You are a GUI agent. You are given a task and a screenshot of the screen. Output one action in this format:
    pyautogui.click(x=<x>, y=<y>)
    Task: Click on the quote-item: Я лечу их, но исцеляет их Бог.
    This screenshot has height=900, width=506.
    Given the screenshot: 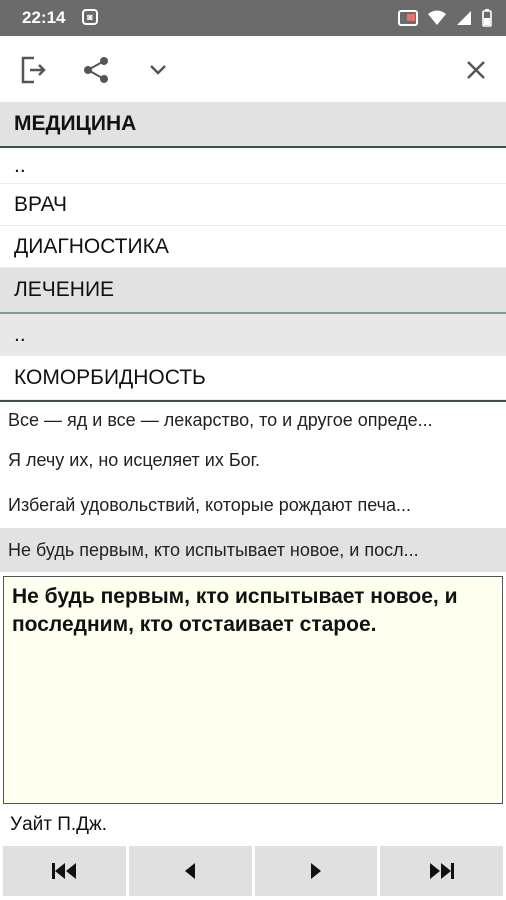 What is the action you would take?
    pyautogui.click(x=253, y=460)
    